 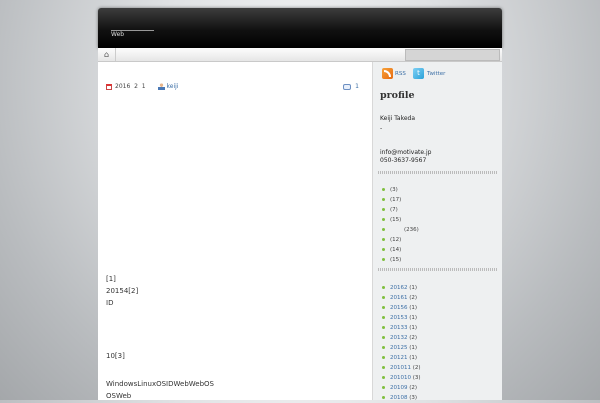 I want to click on category-item: (17), so click(x=400, y=200).